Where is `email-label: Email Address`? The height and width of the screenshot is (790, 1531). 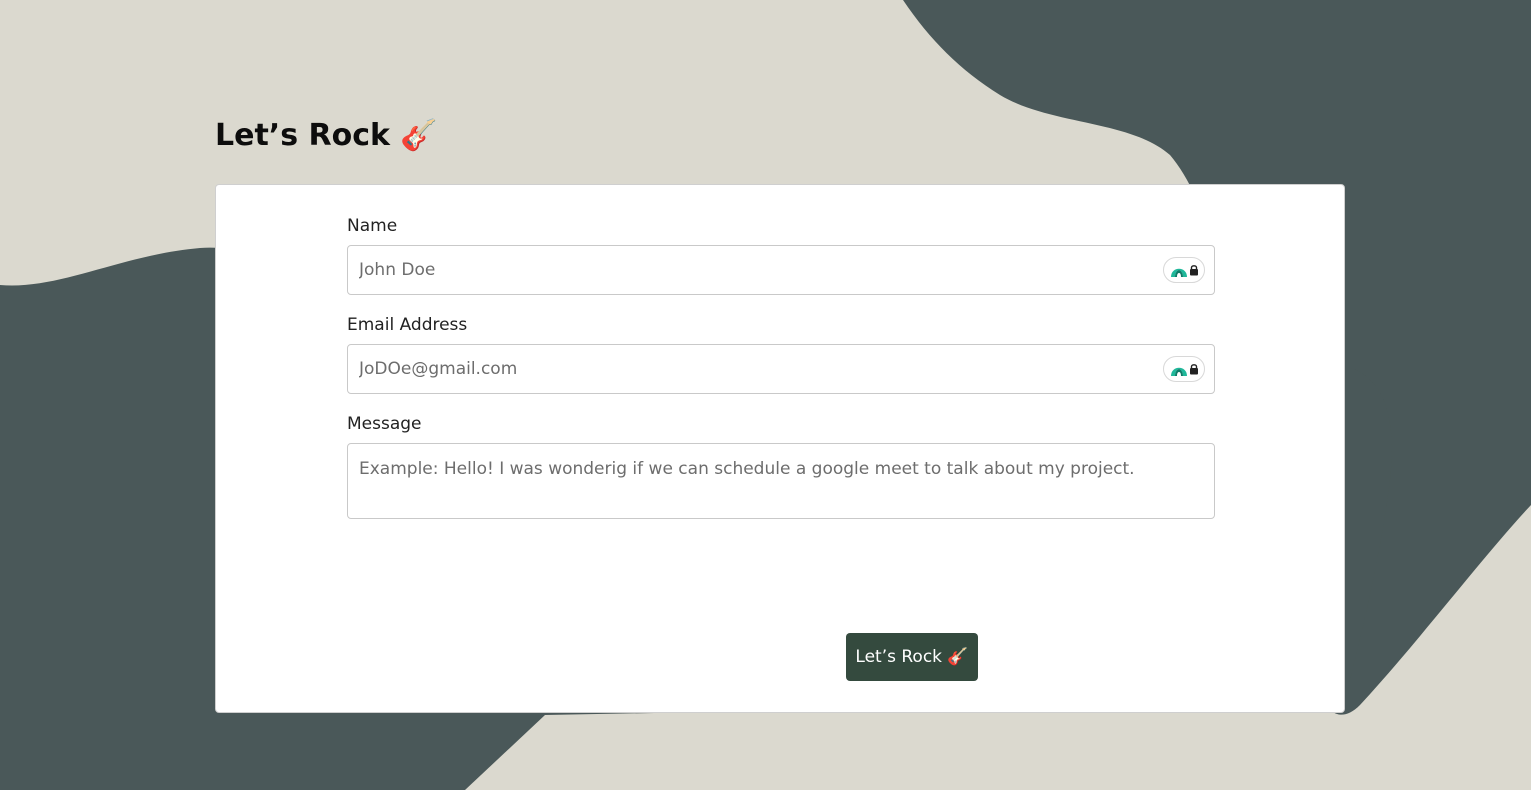 email-label: Email Address is located at coordinates (407, 325).